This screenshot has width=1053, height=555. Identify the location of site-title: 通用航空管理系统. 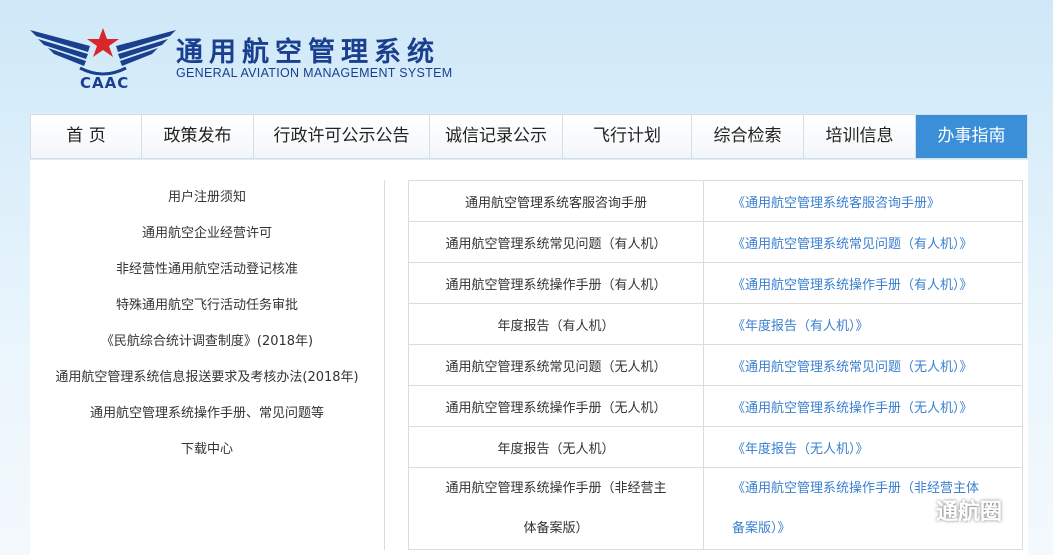
(308, 52).